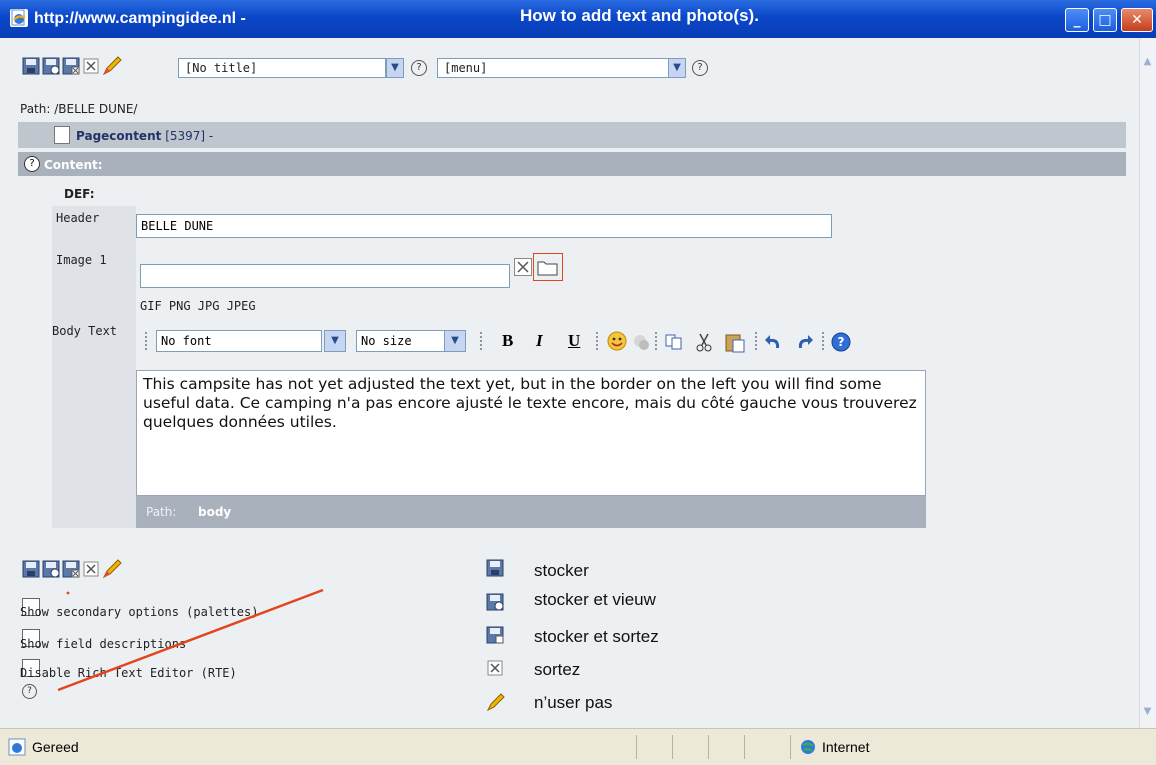  What do you see at coordinates (78, 218) in the screenshot?
I see `header-label: Header` at bounding box center [78, 218].